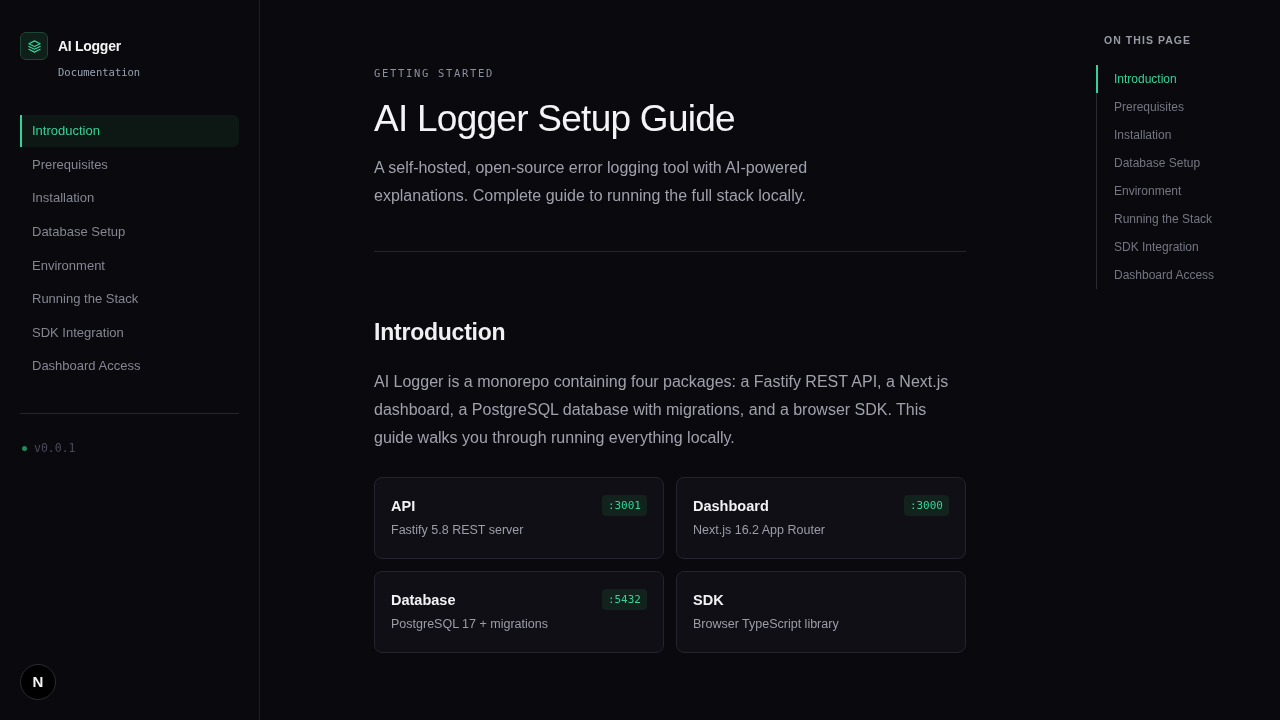 The height and width of the screenshot is (720, 1280). I want to click on toc-link: Dashboard Access, so click(1156, 275).